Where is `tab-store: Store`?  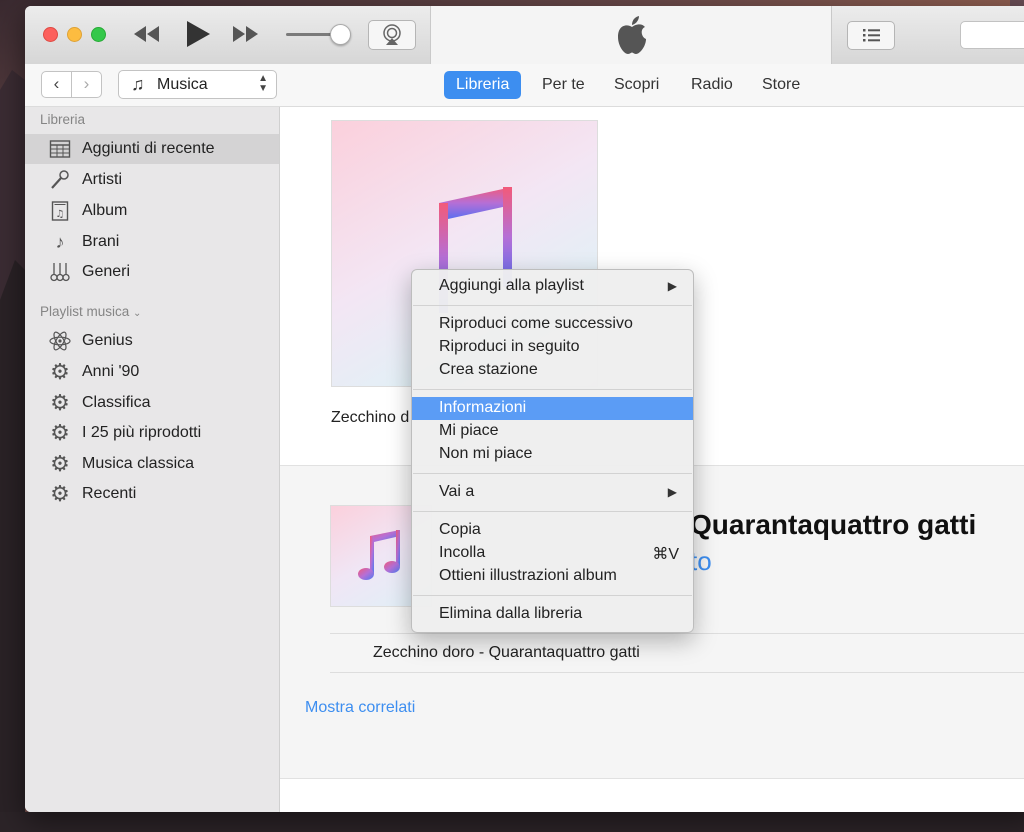 tab-store: Store is located at coordinates (781, 85).